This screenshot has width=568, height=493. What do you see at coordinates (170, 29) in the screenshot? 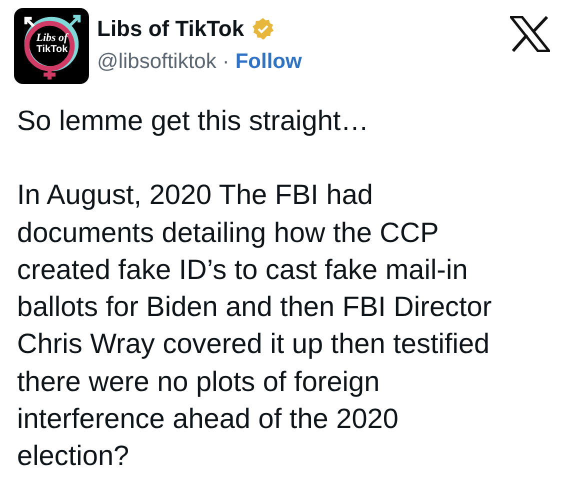
I see `account-name: Libs of TikTok` at bounding box center [170, 29].